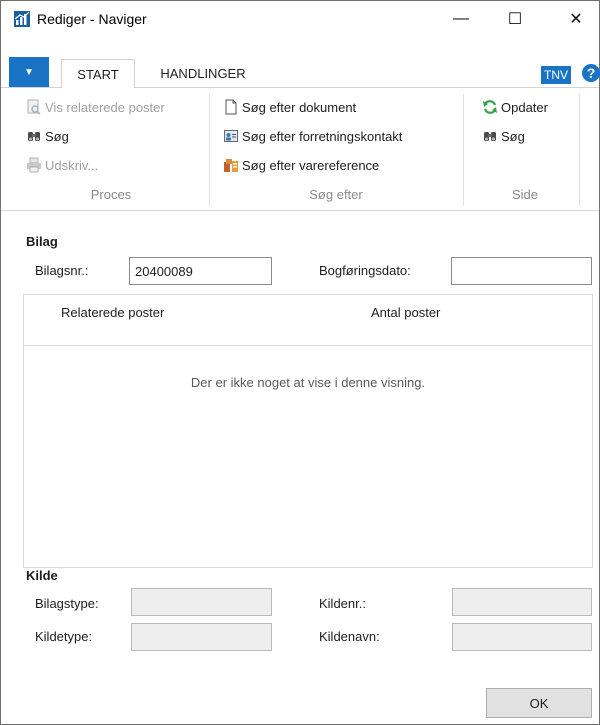 The width and height of the screenshot is (600, 725). I want to click on chevron-down-icon: ▼, so click(29, 72).